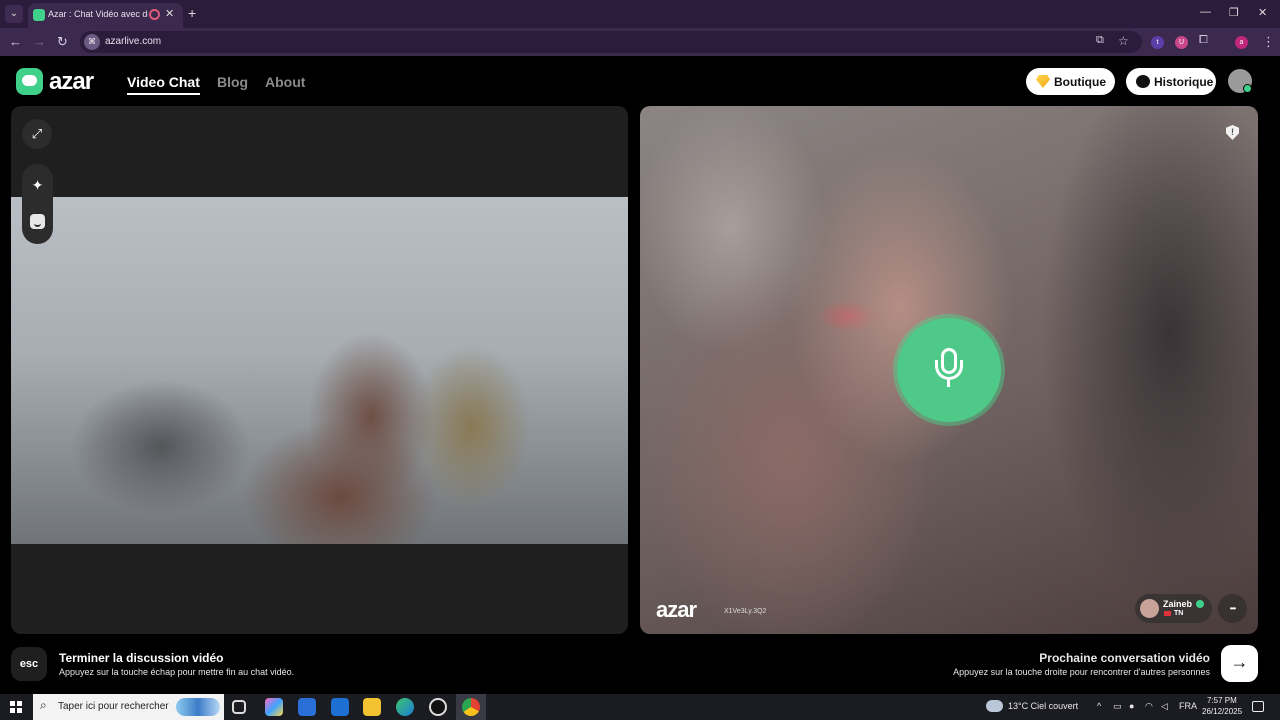 Image resolution: width=1280 pixels, height=720 pixels. I want to click on taskbar-date: 26/12/2025, so click(1222, 711).